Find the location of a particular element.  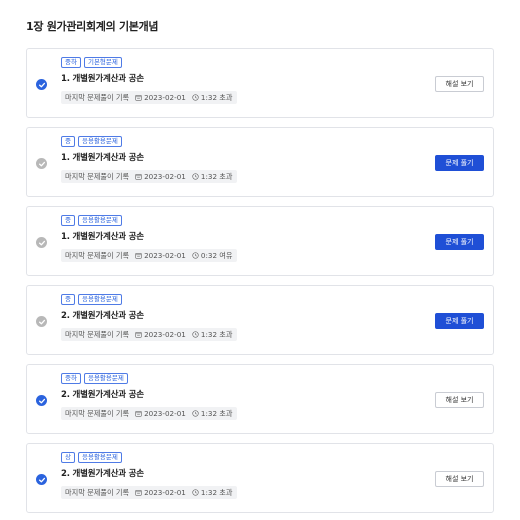

problem-tags: 중하 응용활용문제 is located at coordinates (94, 378).